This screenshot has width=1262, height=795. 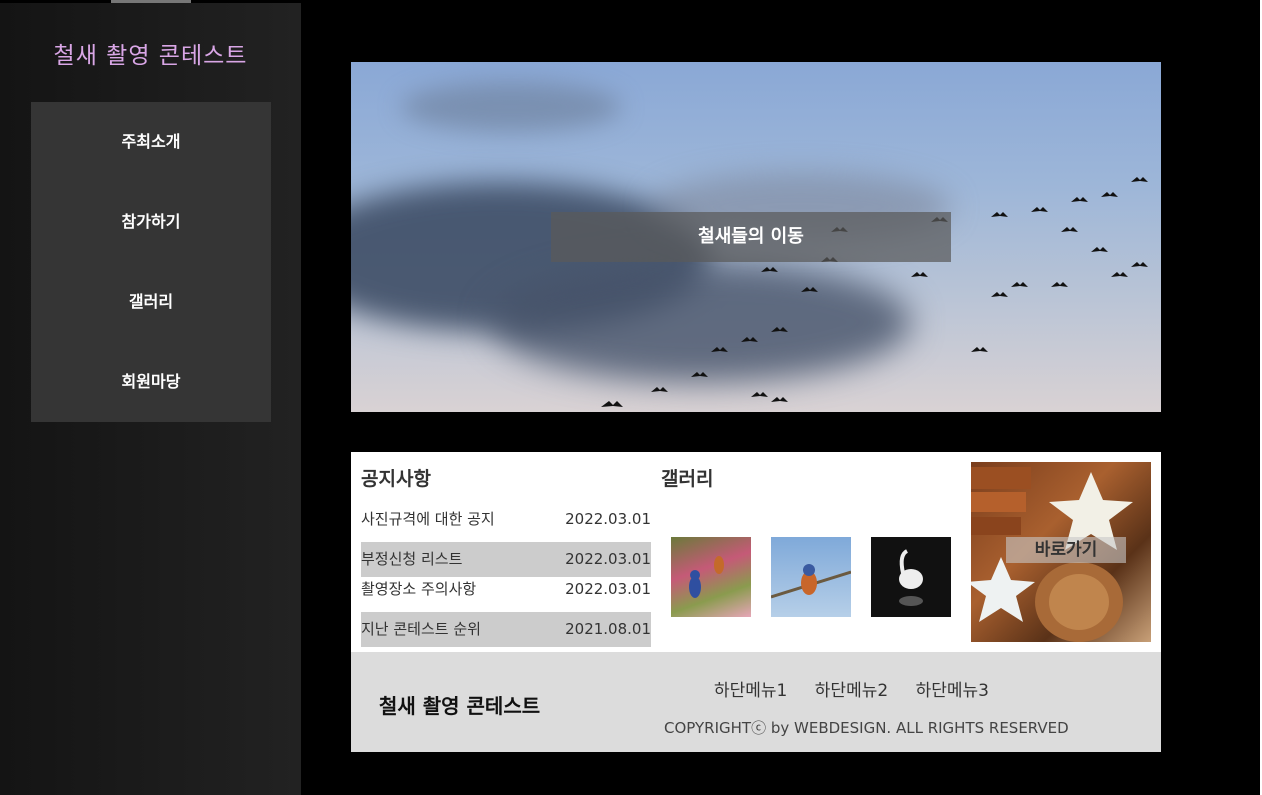 What do you see at coordinates (506, 524) in the screenshot?
I see `notice-item: 사진규격에 대한 공지 2022.03.01` at bounding box center [506, 524].